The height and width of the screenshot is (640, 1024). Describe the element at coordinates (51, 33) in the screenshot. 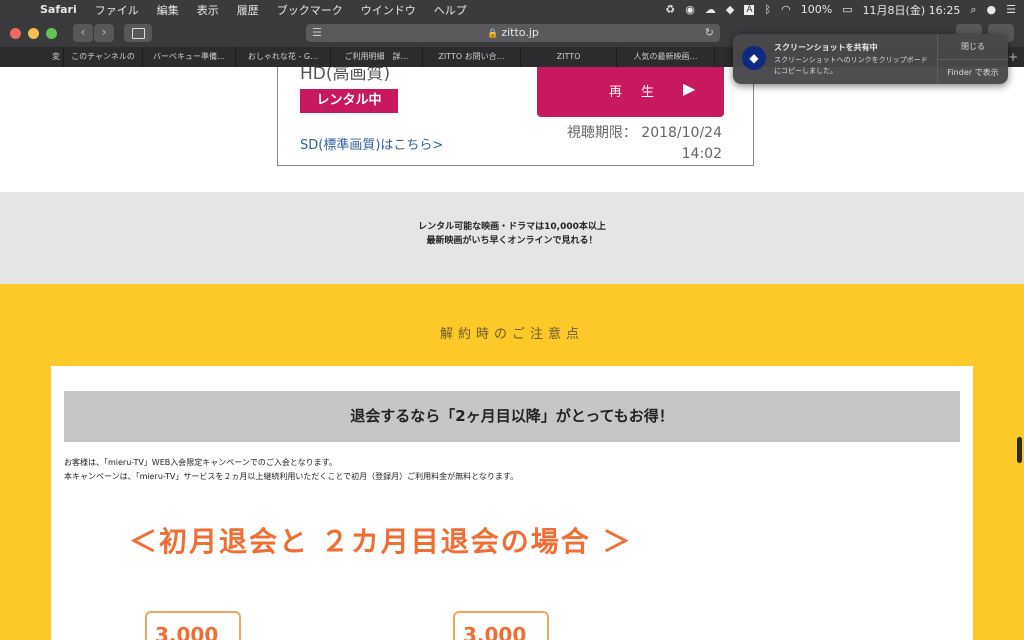

I see `zoom-window-icon` at that location.